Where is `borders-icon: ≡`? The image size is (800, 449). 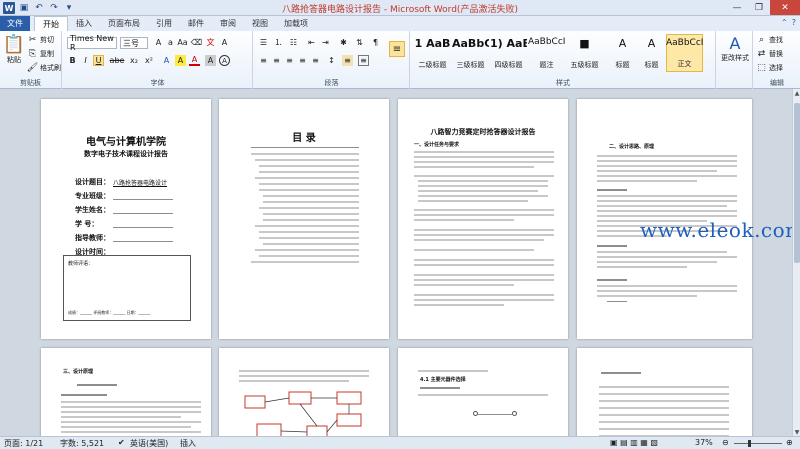
borders-icon: ≡ is located at coordinates (363, 60).